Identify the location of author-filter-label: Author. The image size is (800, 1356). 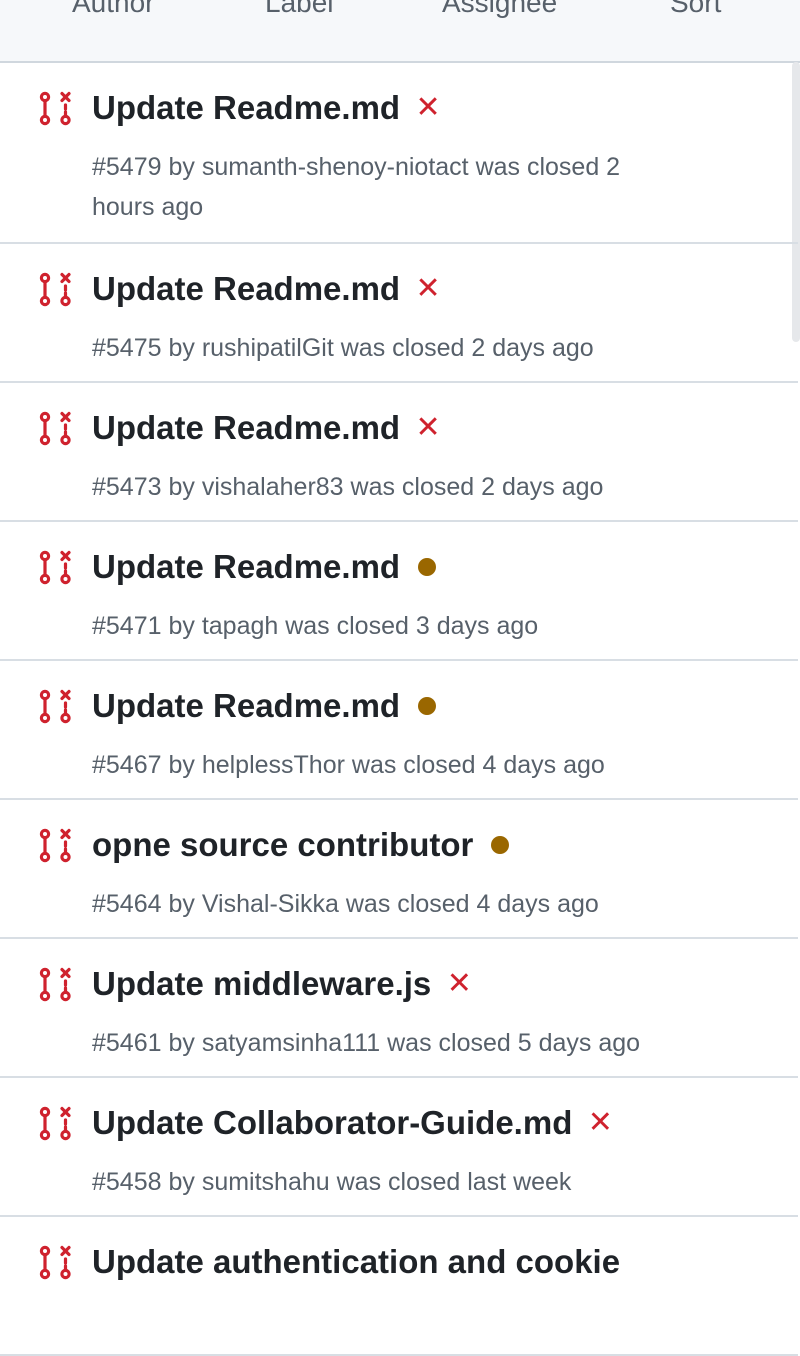
(113, 9).